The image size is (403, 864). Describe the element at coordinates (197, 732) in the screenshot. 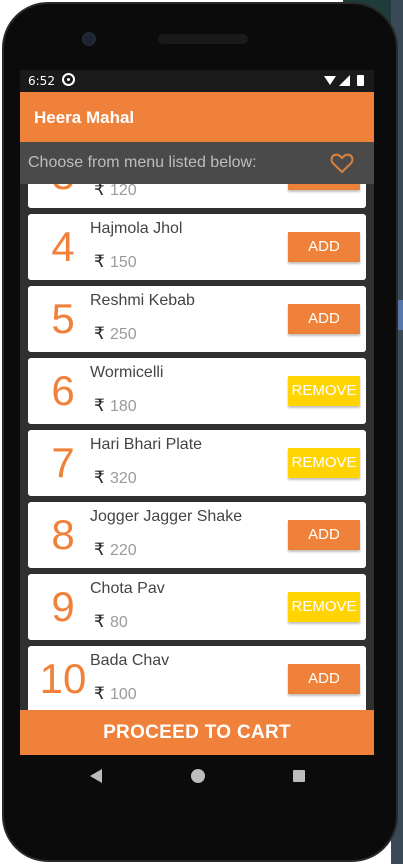

I see `proceed-to-cart-button: PROCEED TO CART` at that location.